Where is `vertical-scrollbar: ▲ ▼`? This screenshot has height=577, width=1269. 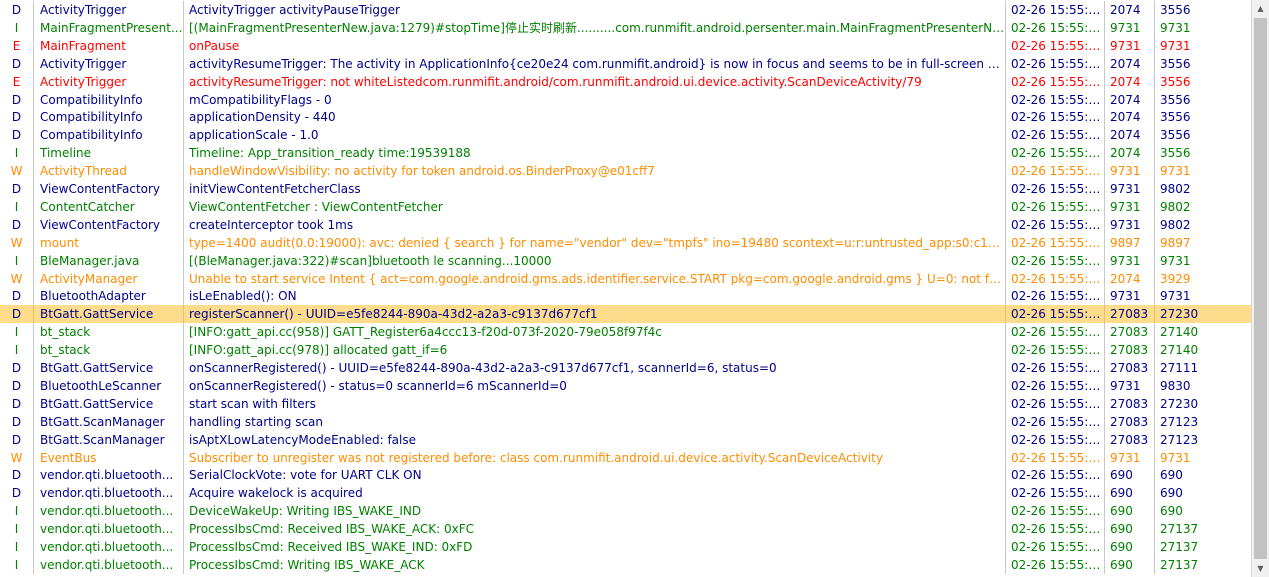 vertical-scrollbar: ▲ ▼ is located at coordinates (1260, 288).